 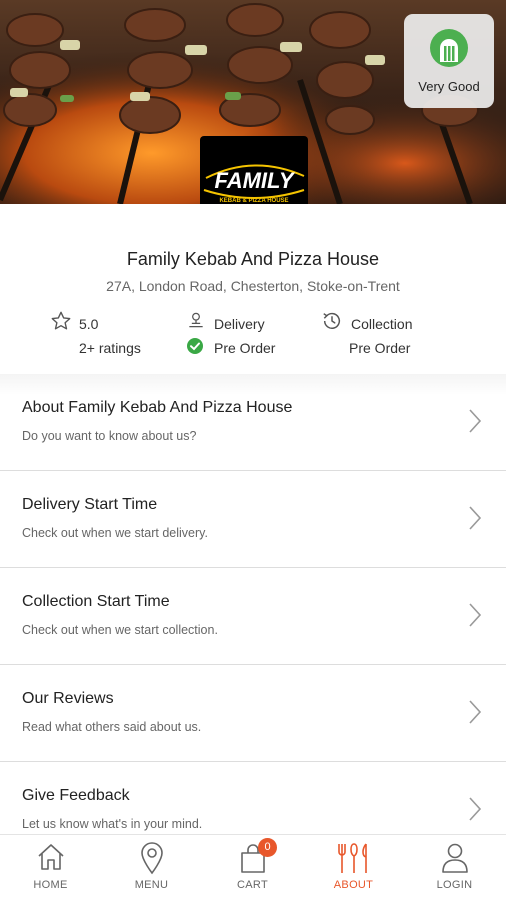 What do you see at coordinates (61, 320) in the screenshot?
I see `star-icon` at bounding box center [61, 320].